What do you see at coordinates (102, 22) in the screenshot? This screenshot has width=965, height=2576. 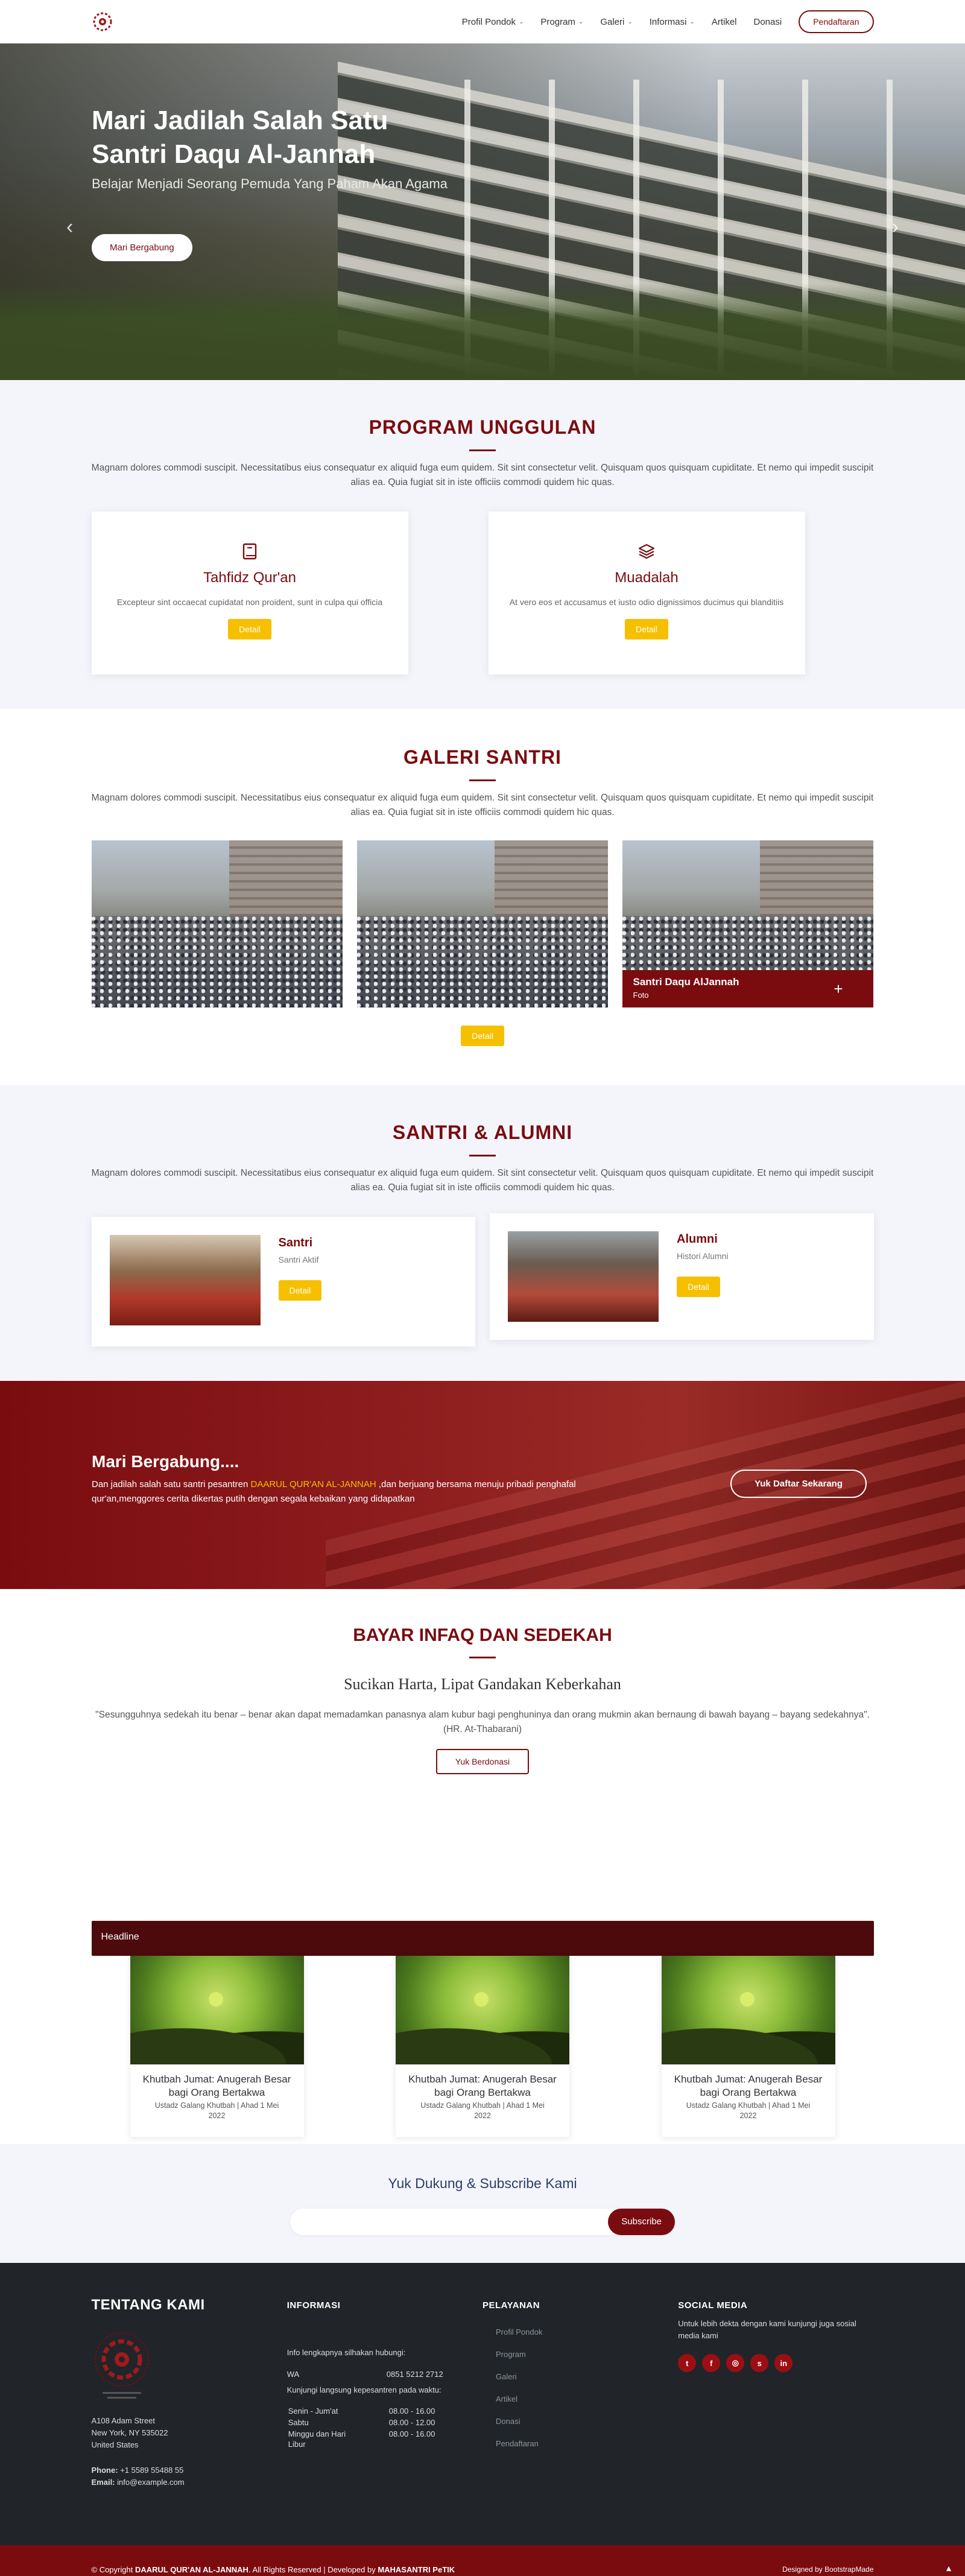 I see `site-logo` at bounding box center [102, 22].